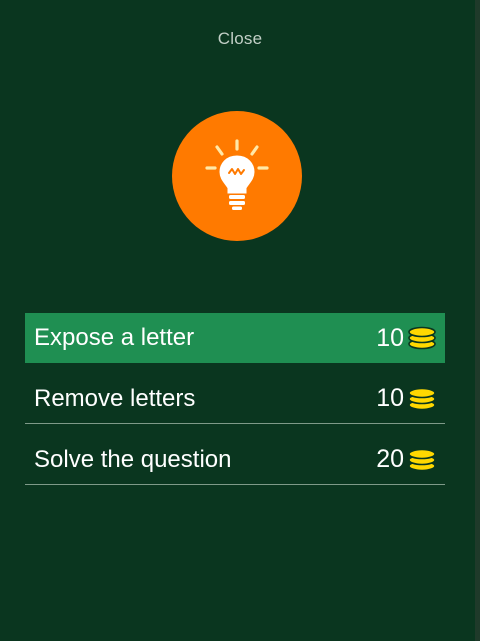  I want to click on hint-row-solve-question: Solve the question 20, so click(235, 460).